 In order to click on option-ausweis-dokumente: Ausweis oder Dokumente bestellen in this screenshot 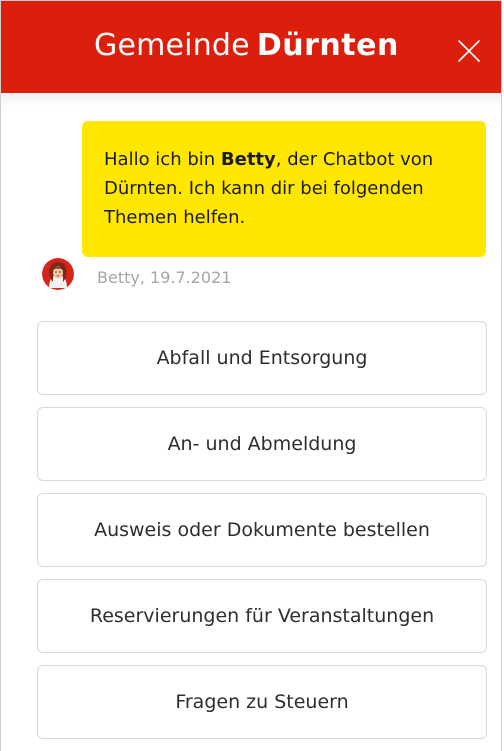, I will do `click(262, 530)`.